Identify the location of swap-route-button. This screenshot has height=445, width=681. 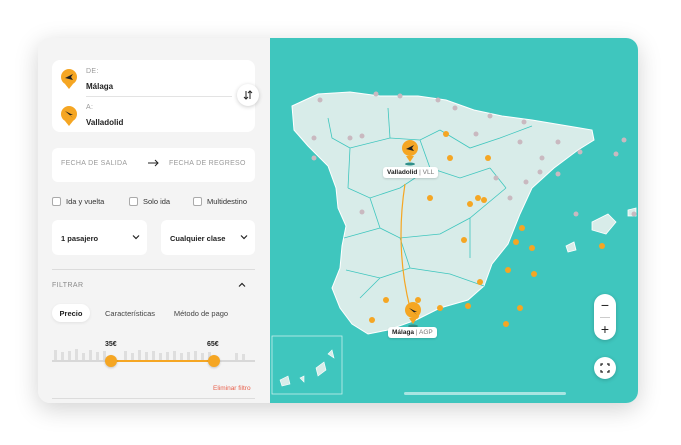
(248, 95).